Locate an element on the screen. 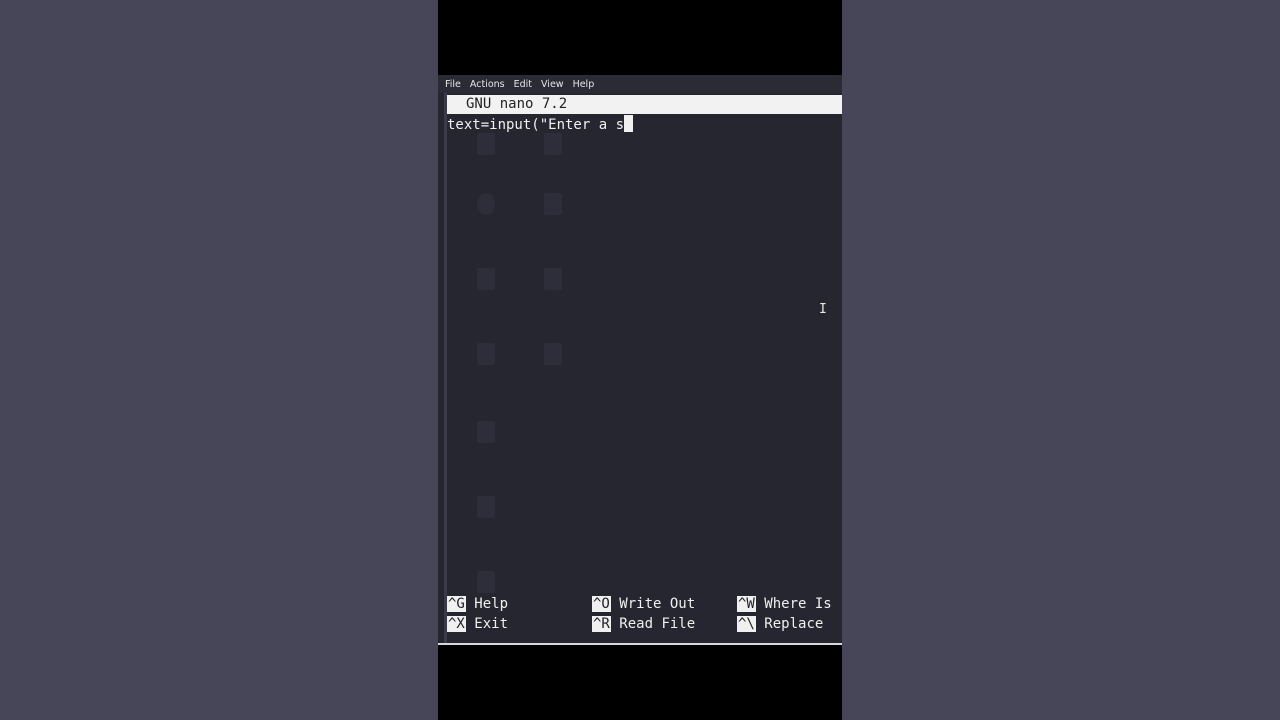  shortcut-write-out: ^O Write Out is located at coordinates (643, 604).